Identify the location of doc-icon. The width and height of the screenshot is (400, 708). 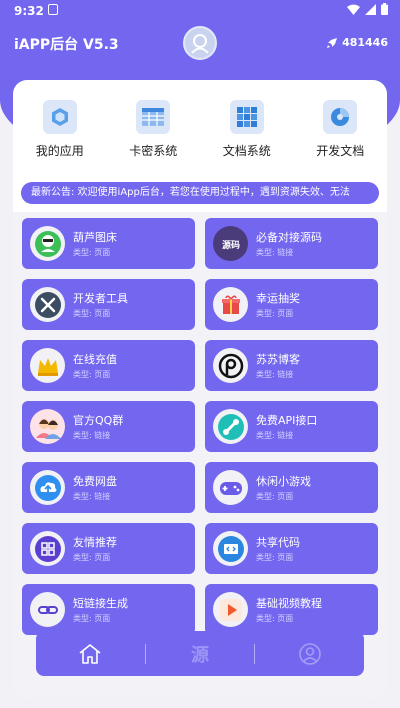
(340, 117).